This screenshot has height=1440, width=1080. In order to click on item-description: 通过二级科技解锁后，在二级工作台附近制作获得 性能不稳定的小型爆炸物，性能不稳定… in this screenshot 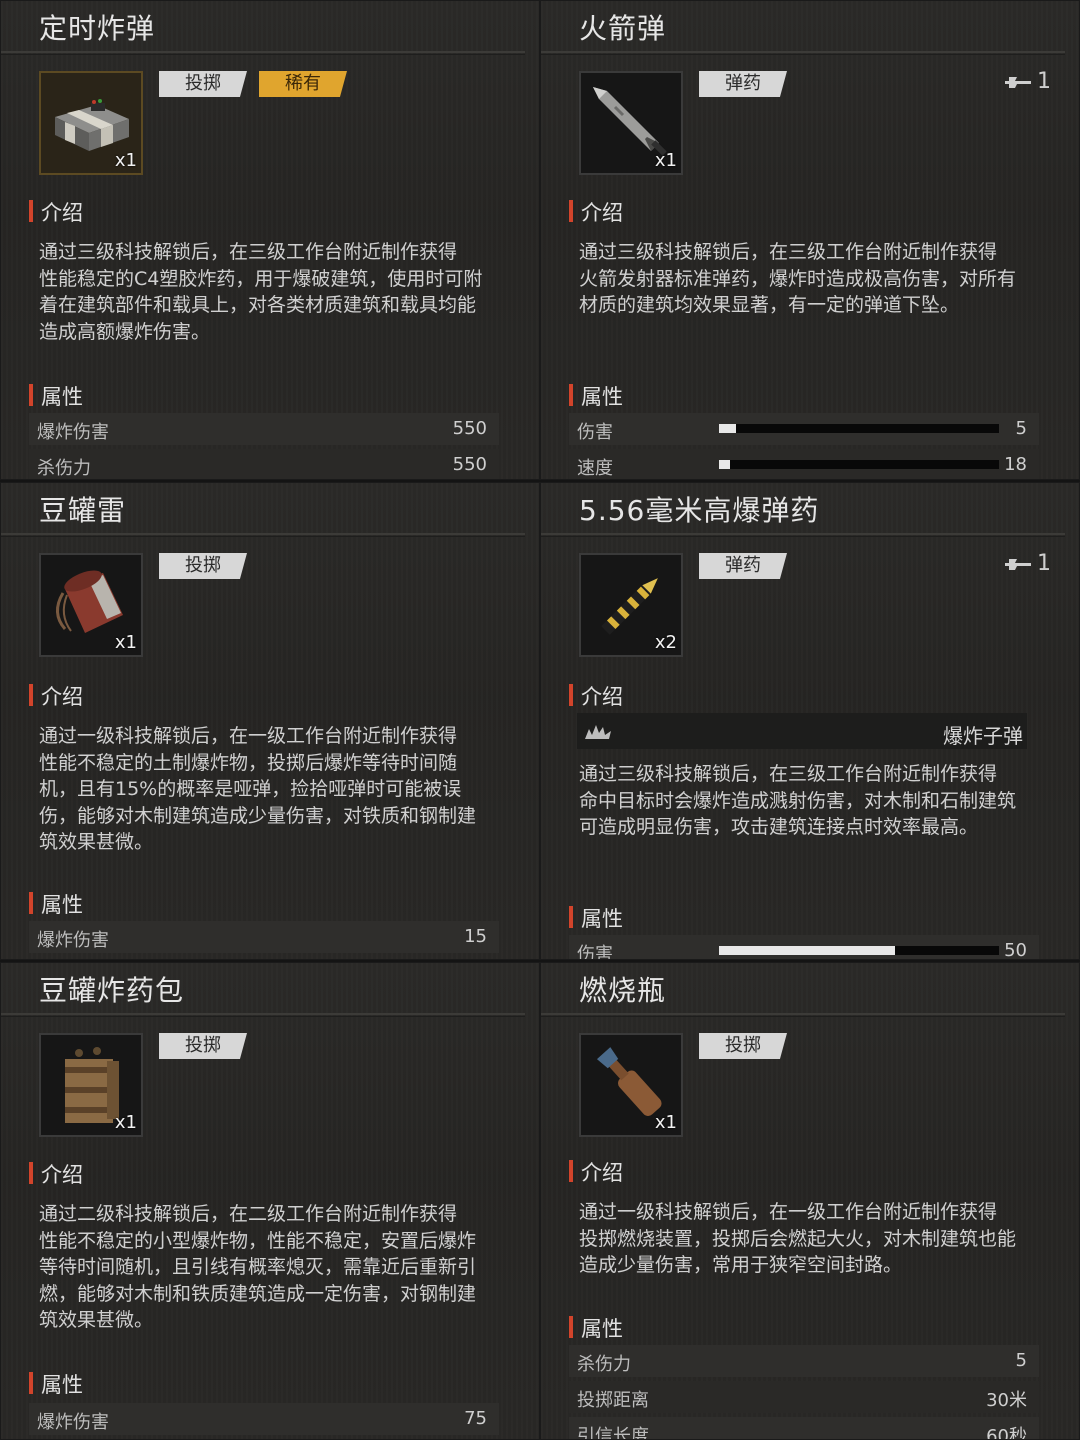, I will do `click(264, 1267)`.